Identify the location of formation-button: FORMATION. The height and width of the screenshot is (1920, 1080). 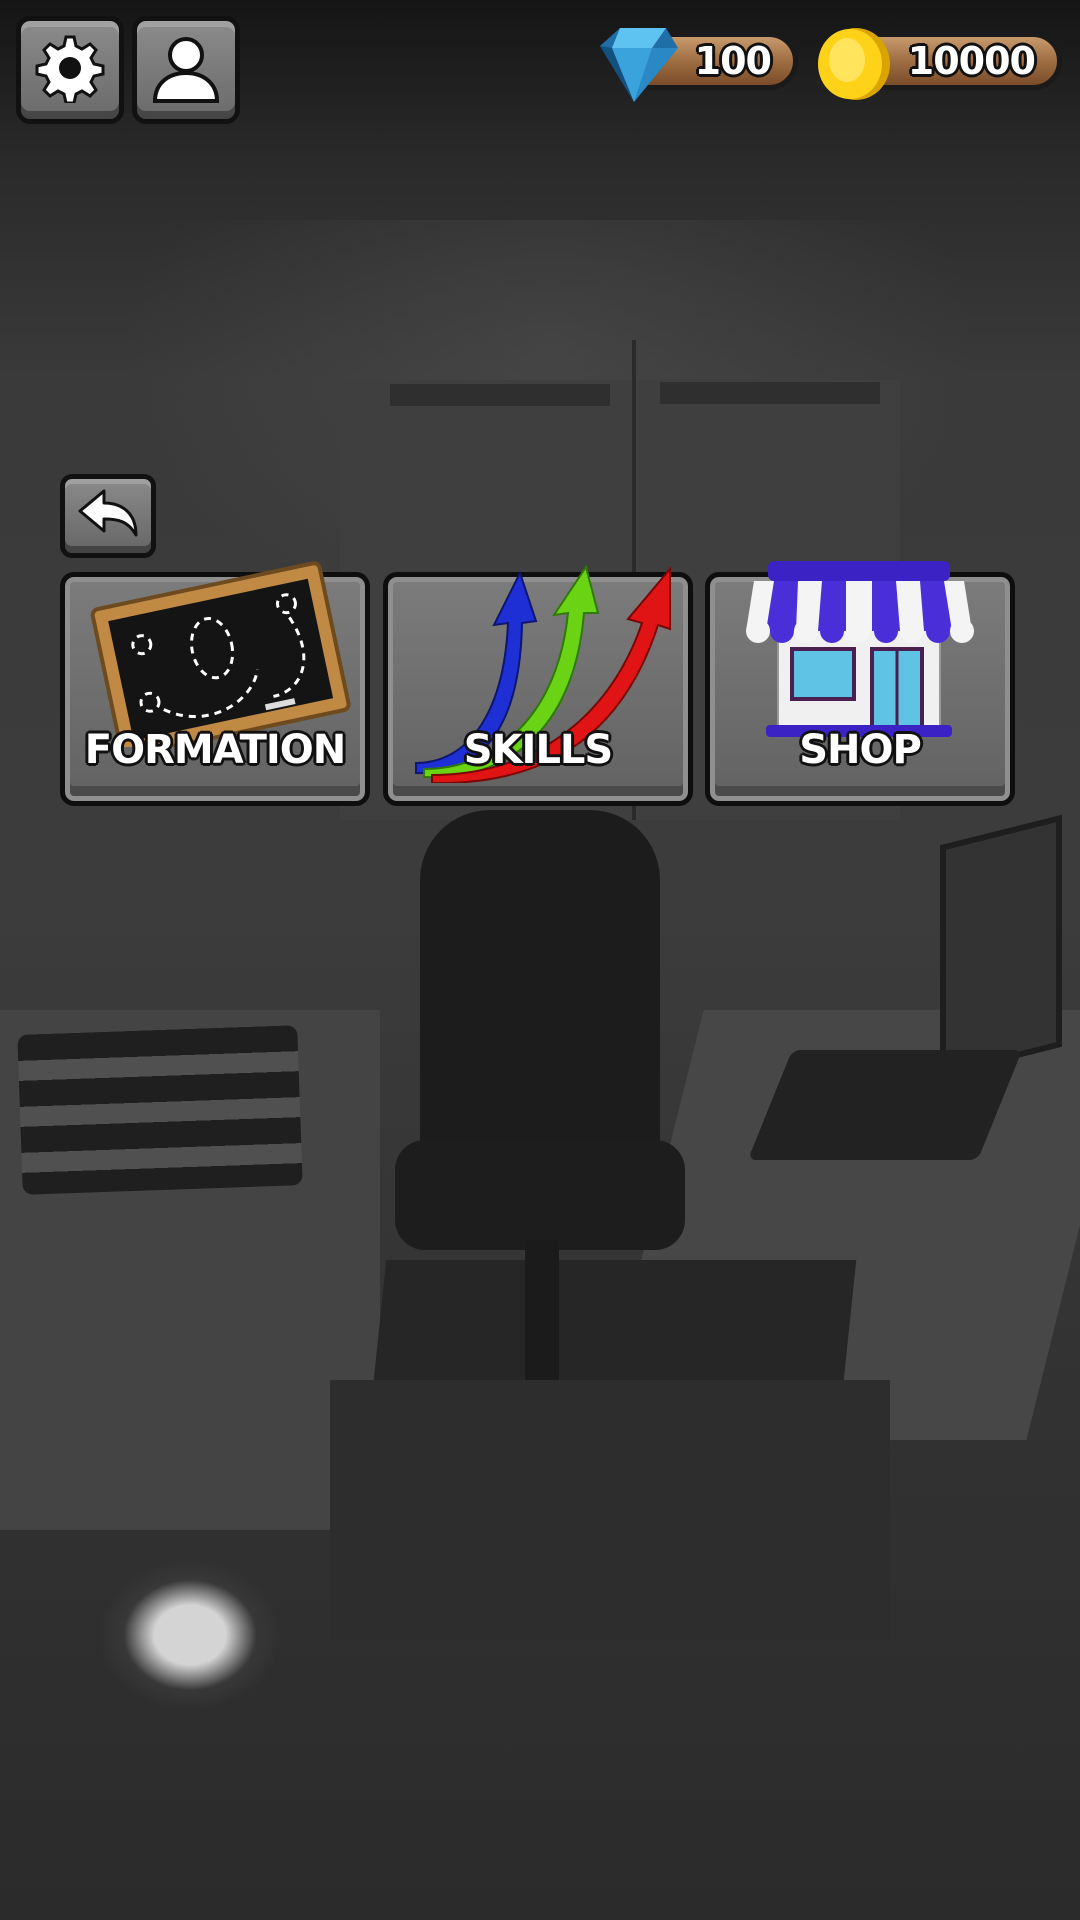
(215, 683).